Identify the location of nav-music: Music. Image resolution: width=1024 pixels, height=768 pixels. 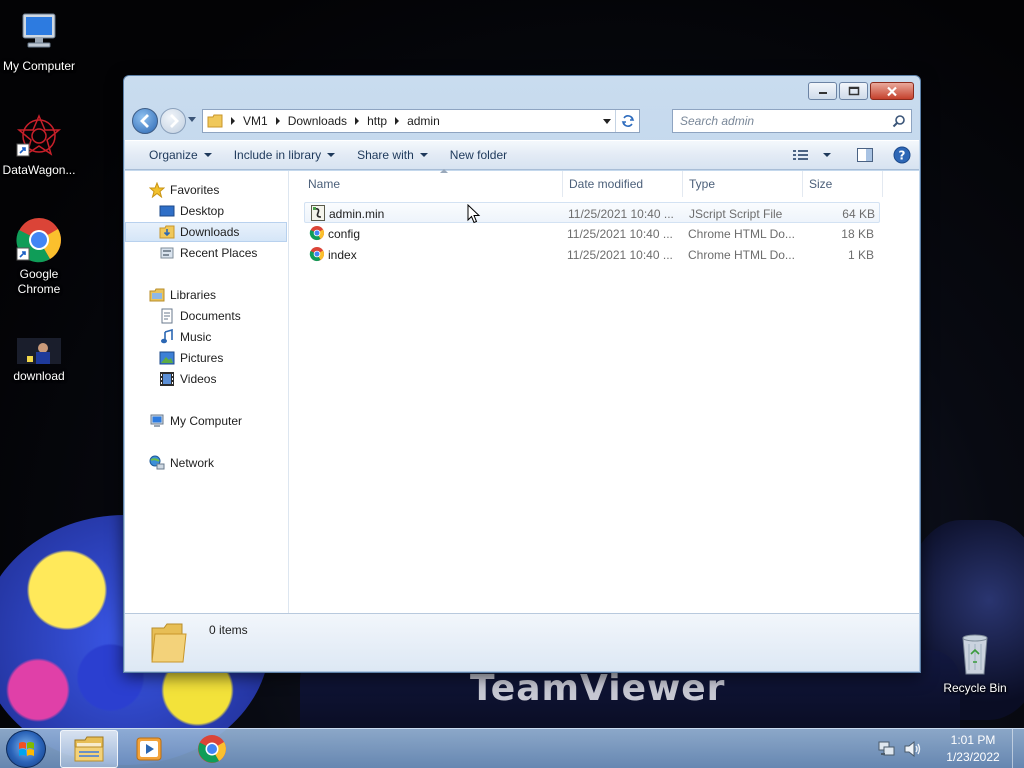
(206, 337).